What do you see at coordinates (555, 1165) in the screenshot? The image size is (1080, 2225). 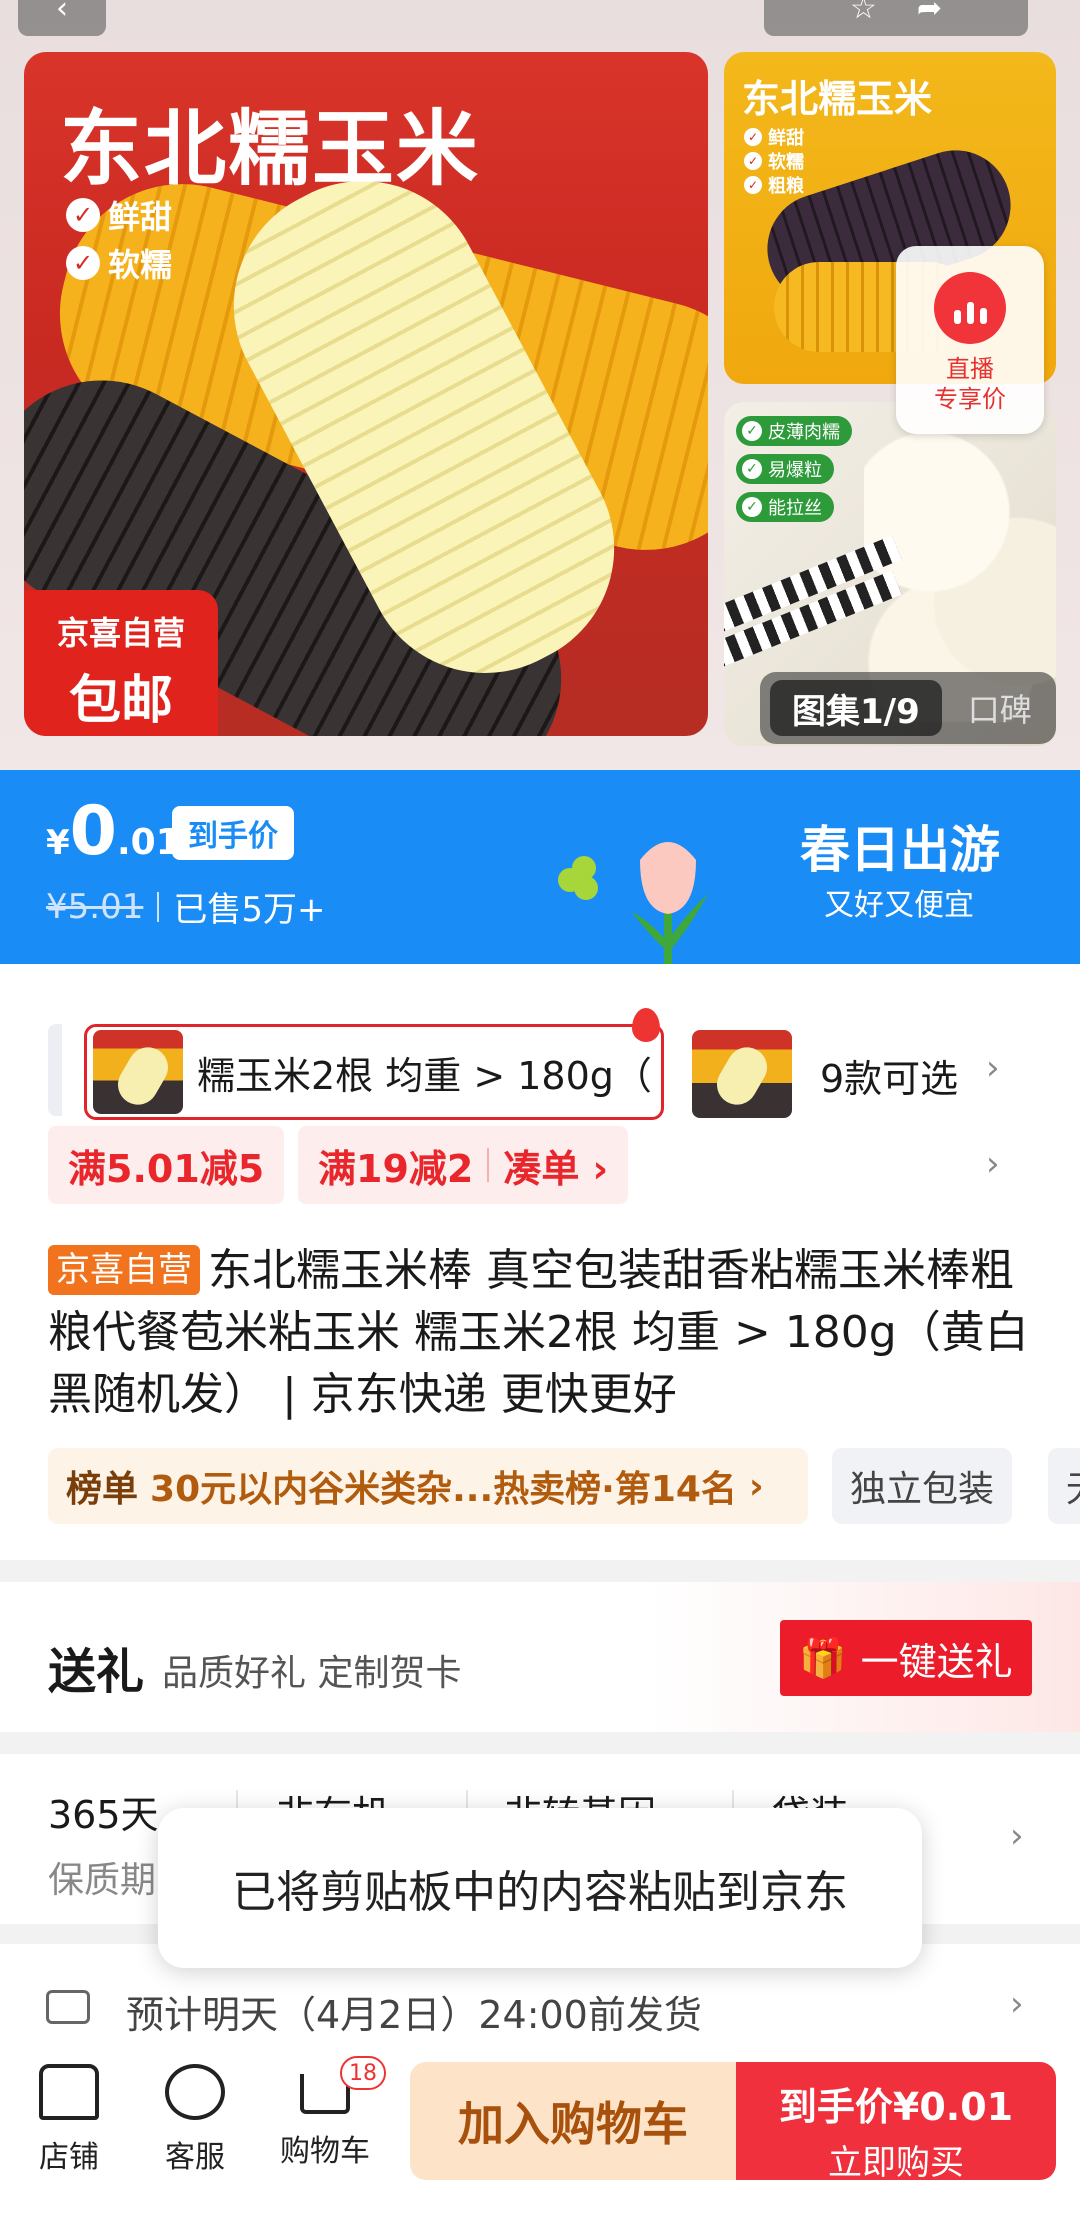 I see `add-on-link: 凑单 ›` at bounding box center [555, 1165].